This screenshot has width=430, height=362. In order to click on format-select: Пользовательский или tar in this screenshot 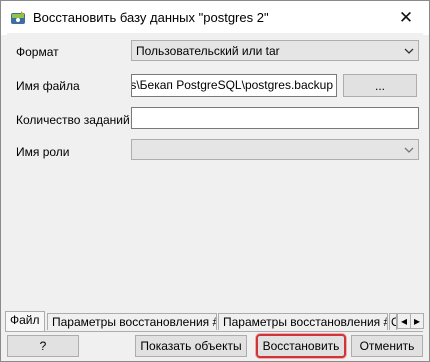, I will do `click(275, 50)`.